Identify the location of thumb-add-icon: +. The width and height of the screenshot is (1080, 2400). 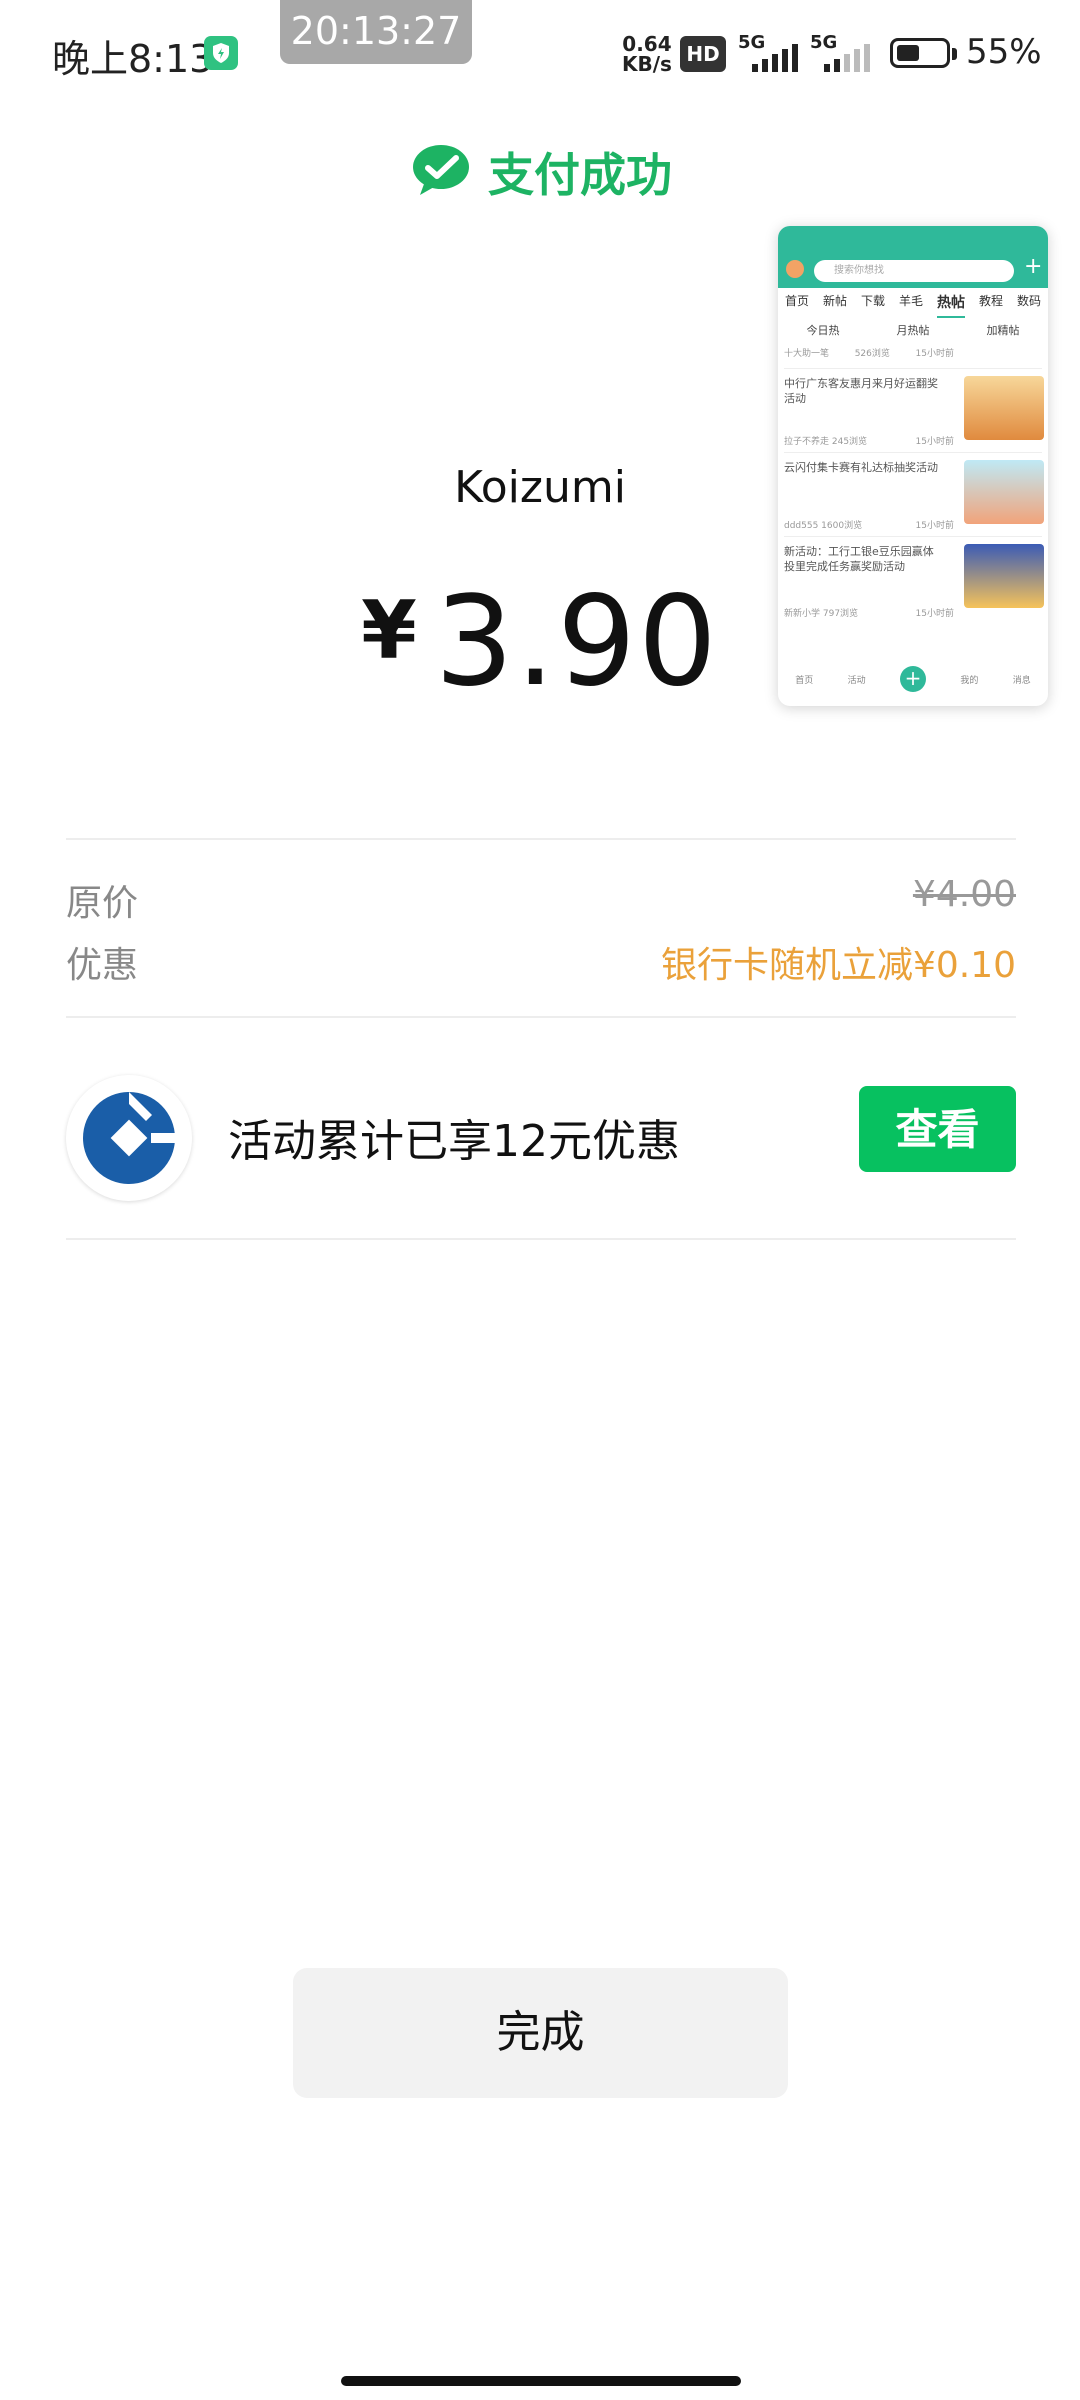
(912, 679).